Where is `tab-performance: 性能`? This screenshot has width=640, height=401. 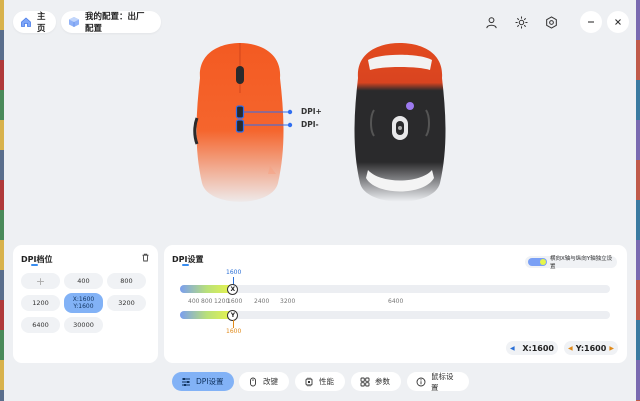 tab-performance: 性能 is located at coordinates (320, 381).